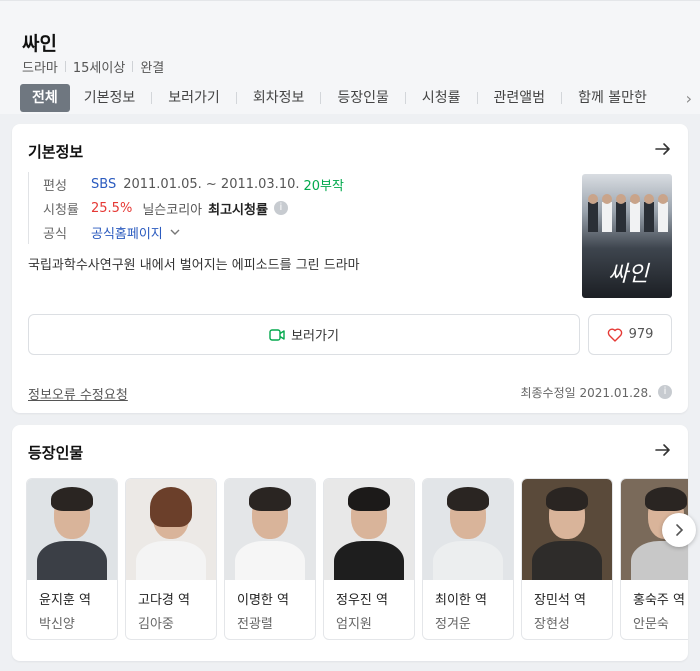 The image size is (700, 671). Describe the element at coordinates (263, 600) in the screenshot. I see `role-name: 이명한 역` at that location.